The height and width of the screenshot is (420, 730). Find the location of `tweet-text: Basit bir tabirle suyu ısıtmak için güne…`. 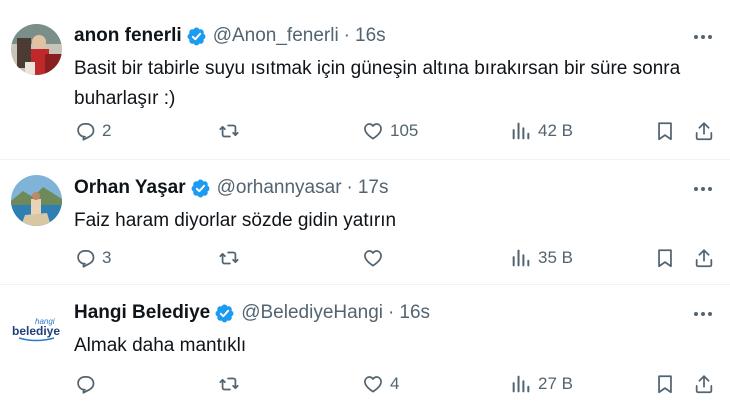

tweet-text: Basit bir tabirle suyu ısıtmak için güne… is located at coordinates (377, 83).